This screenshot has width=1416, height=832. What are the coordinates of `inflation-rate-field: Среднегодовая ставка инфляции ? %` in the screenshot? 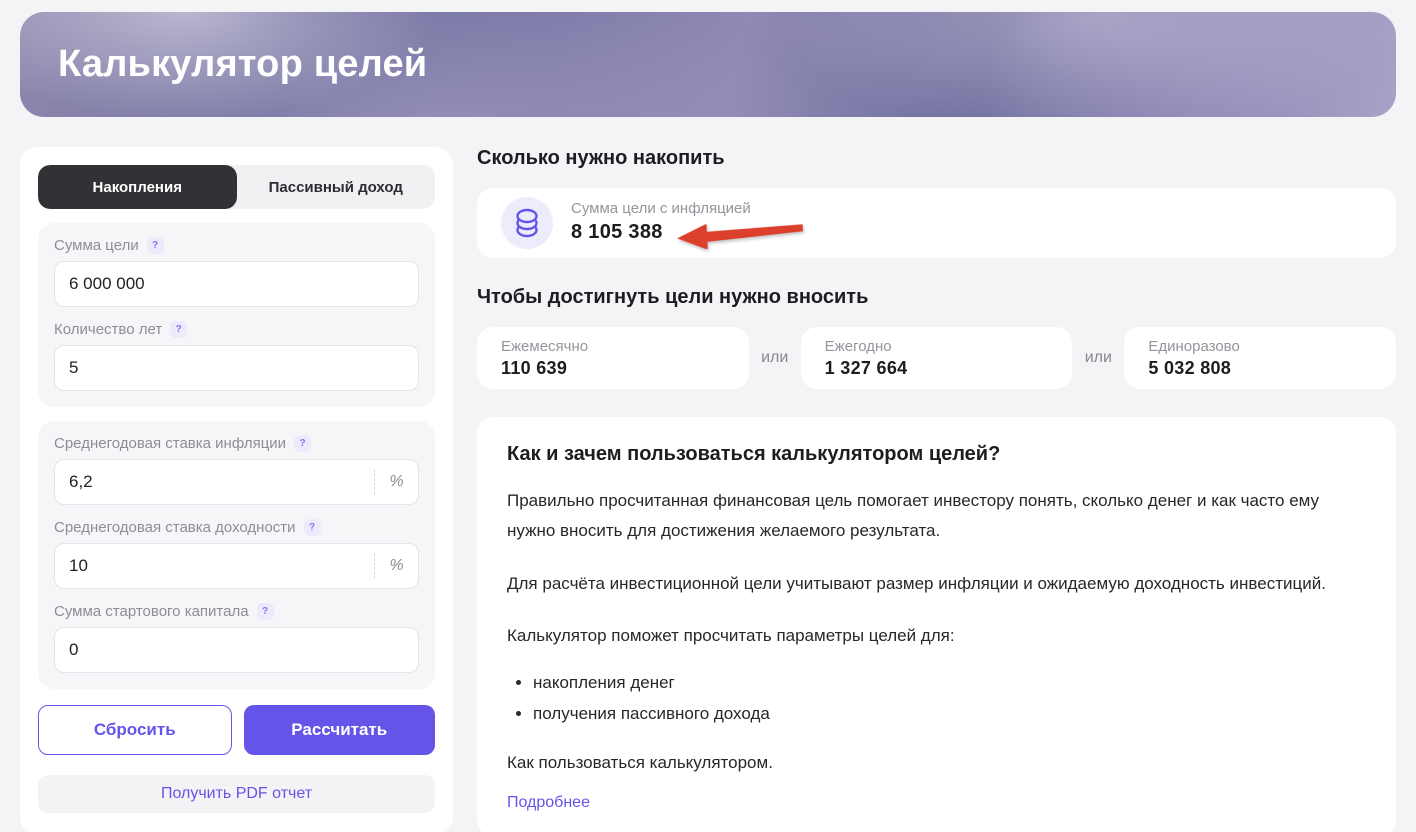 It's located at (236, 470).